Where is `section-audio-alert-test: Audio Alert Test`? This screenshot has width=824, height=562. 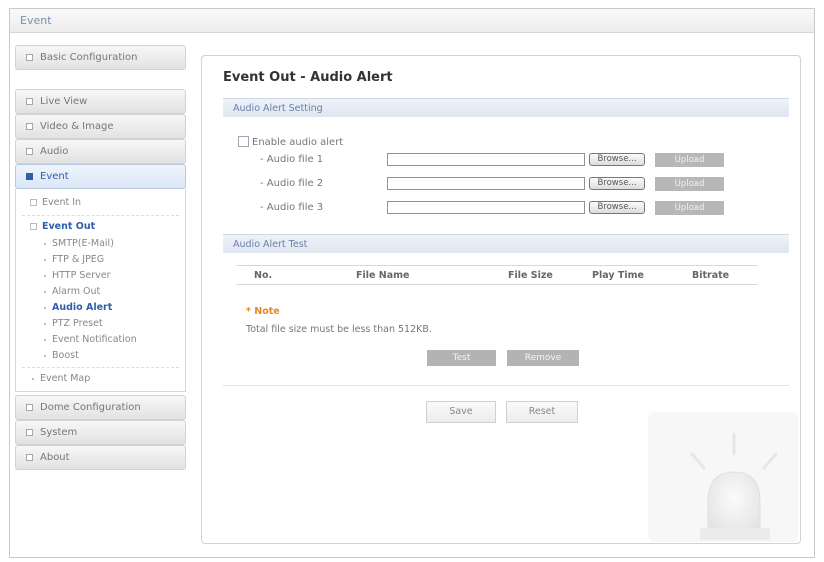
section-audio-alert-test: Audio Alert Test is located at coordinates (506, 243).